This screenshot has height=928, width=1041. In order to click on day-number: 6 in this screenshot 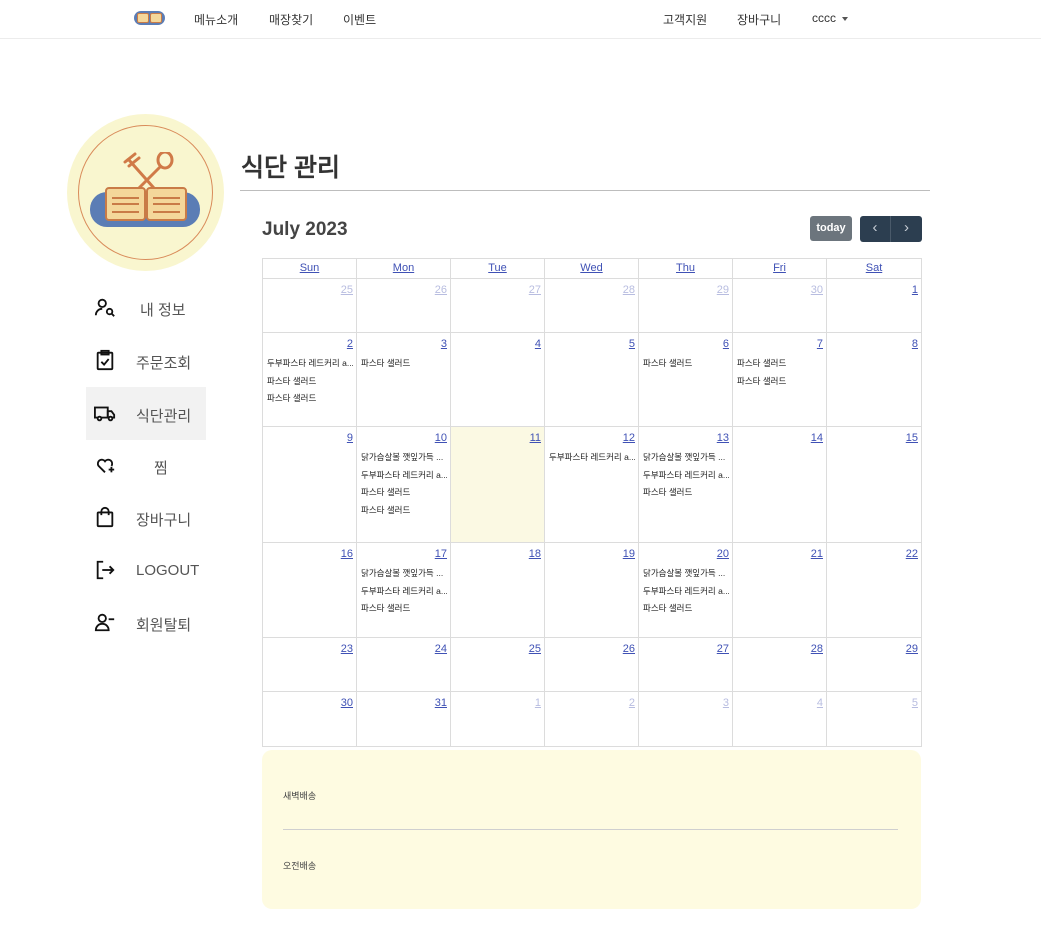, I will do `click(726, 344)`.